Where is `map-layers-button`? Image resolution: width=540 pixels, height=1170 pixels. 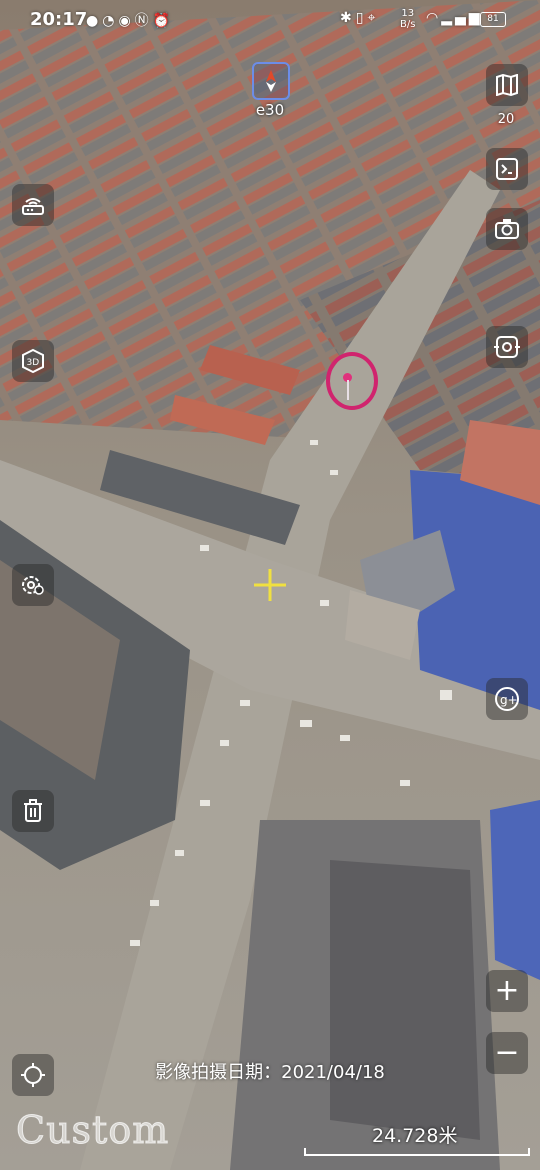 map-layers-button is located at coordinates (507, 85).